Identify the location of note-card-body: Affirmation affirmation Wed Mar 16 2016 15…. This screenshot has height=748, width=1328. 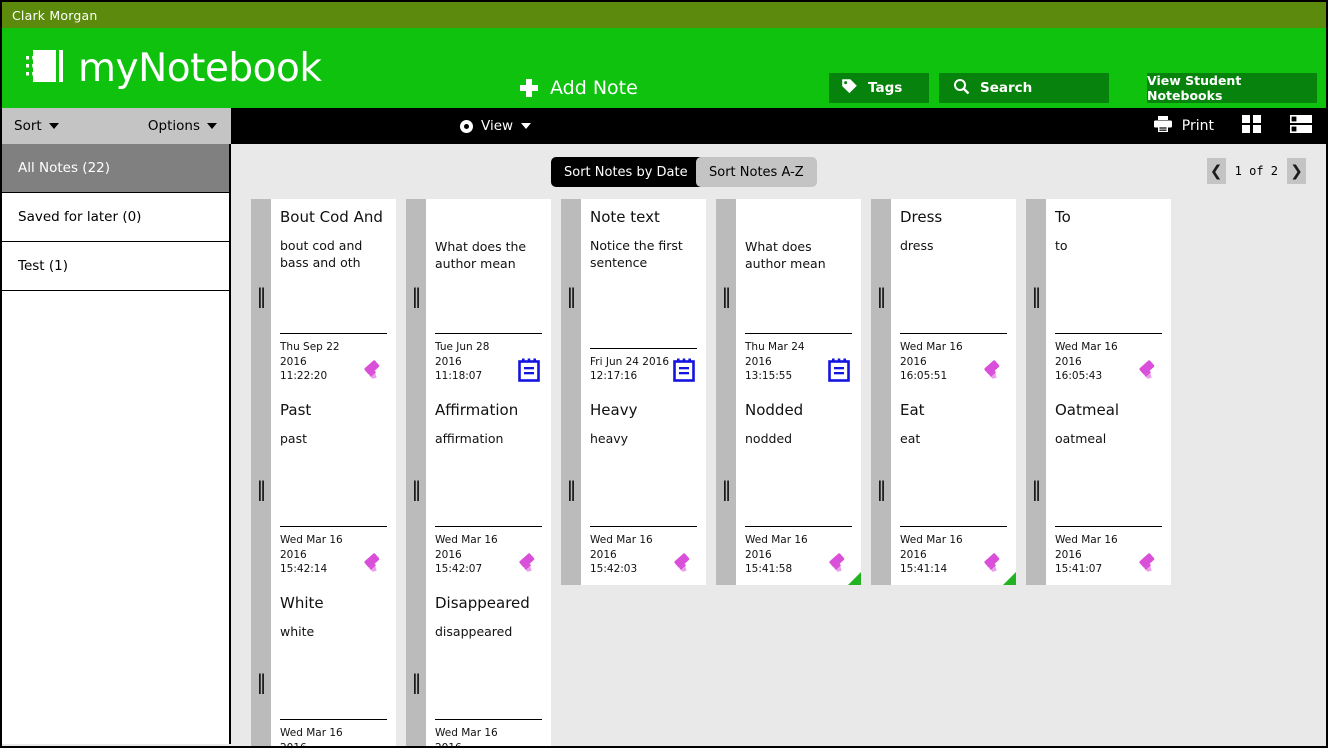
(488, 488).